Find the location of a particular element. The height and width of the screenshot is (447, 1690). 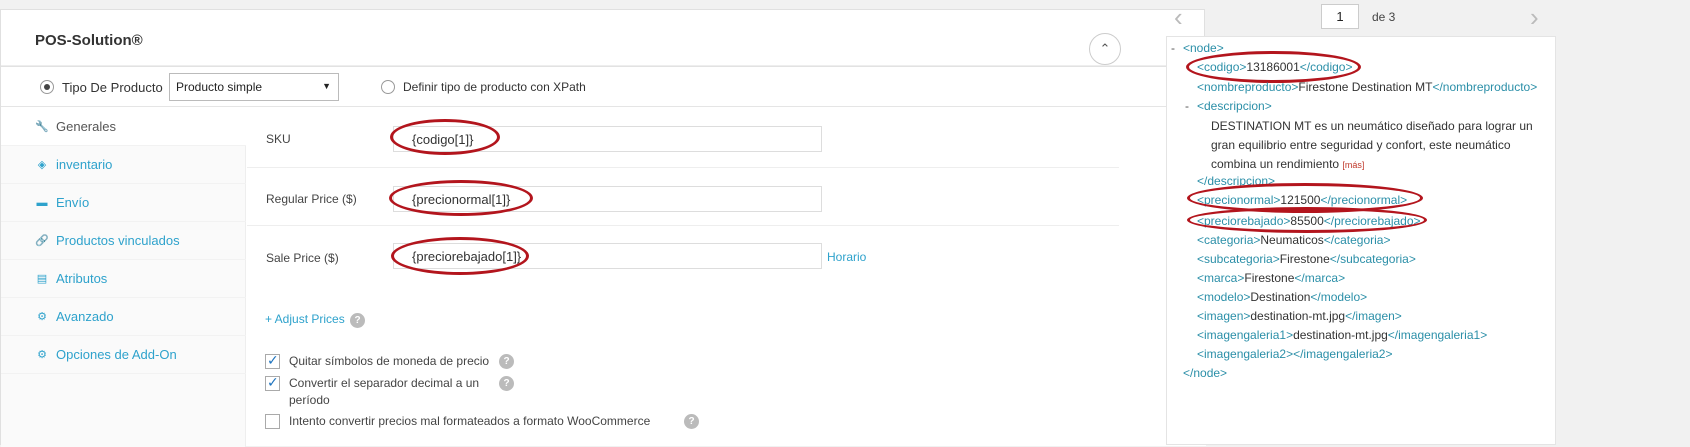

xml-subcategoria: <subcategoria>Firestone</subcategoria> is located at coordinates (1306, 259).